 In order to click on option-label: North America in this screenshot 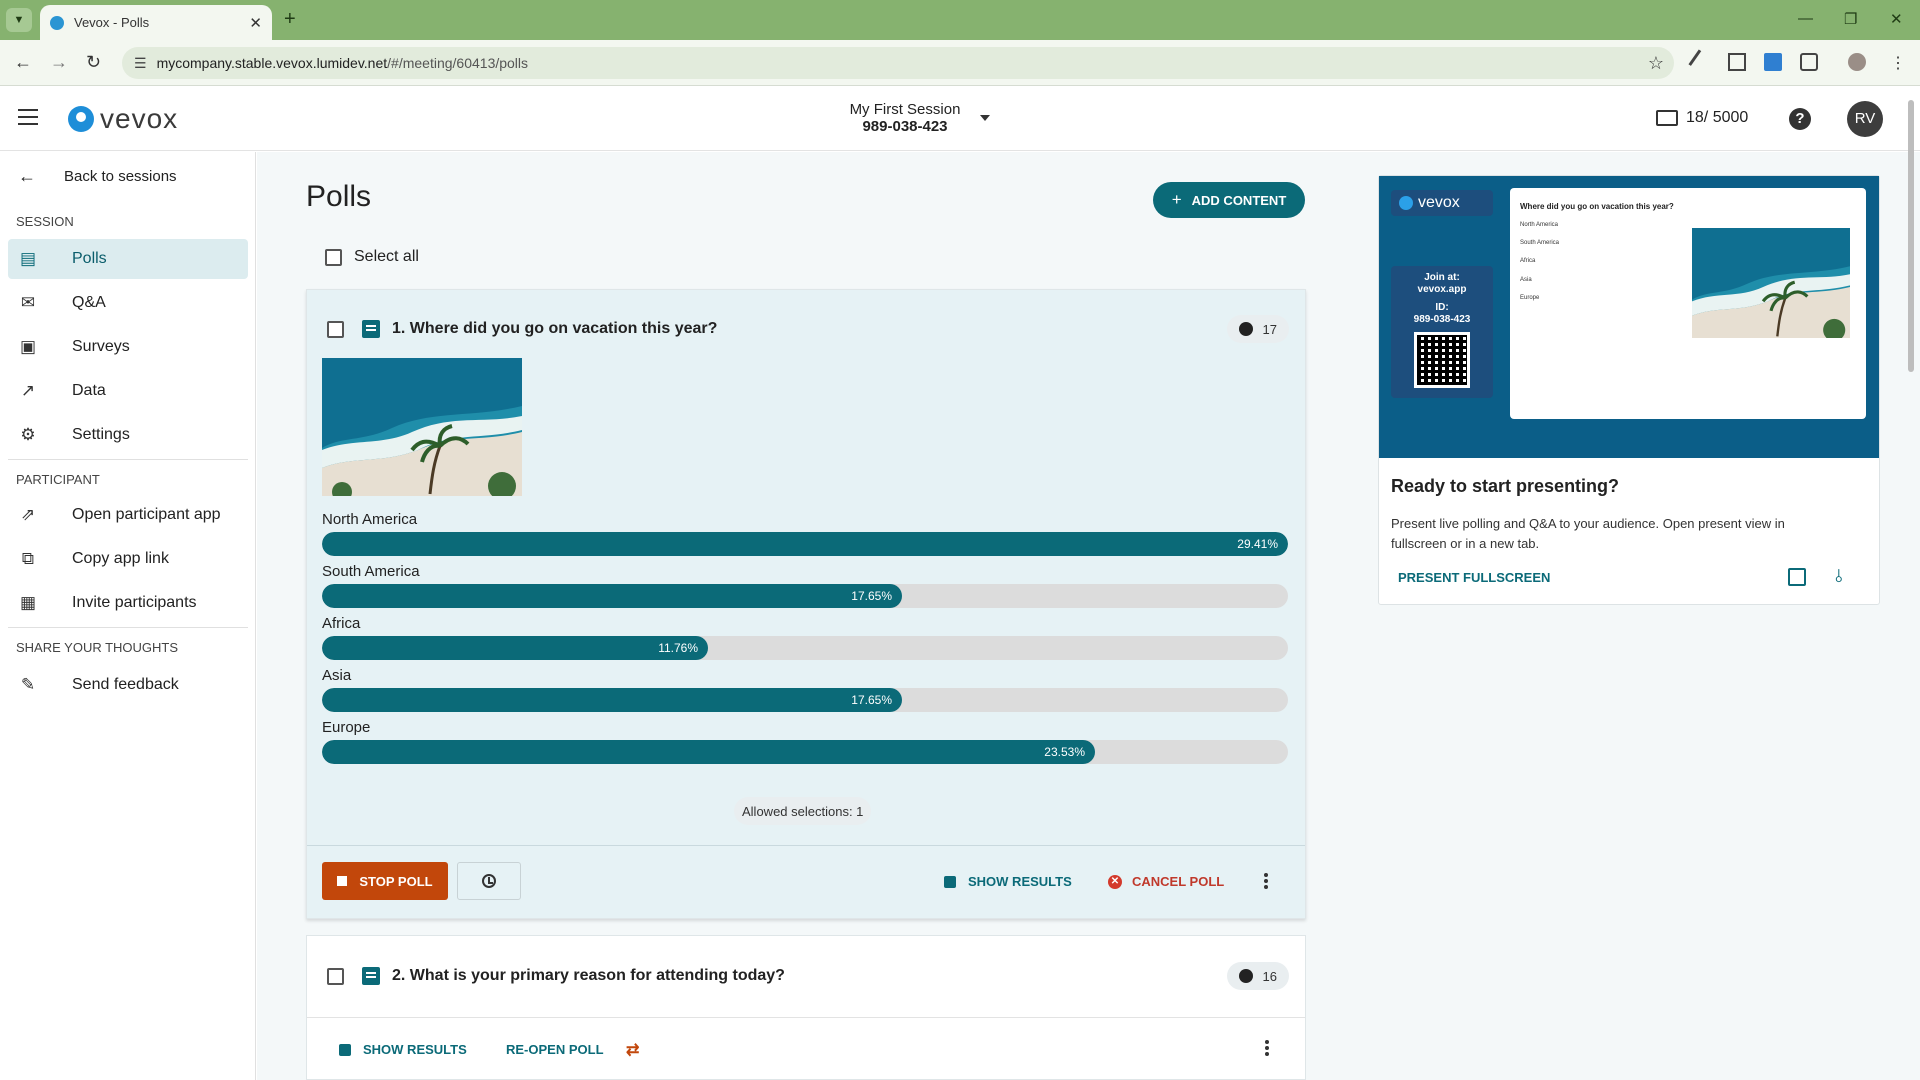, I will do `click(370, 519)`.